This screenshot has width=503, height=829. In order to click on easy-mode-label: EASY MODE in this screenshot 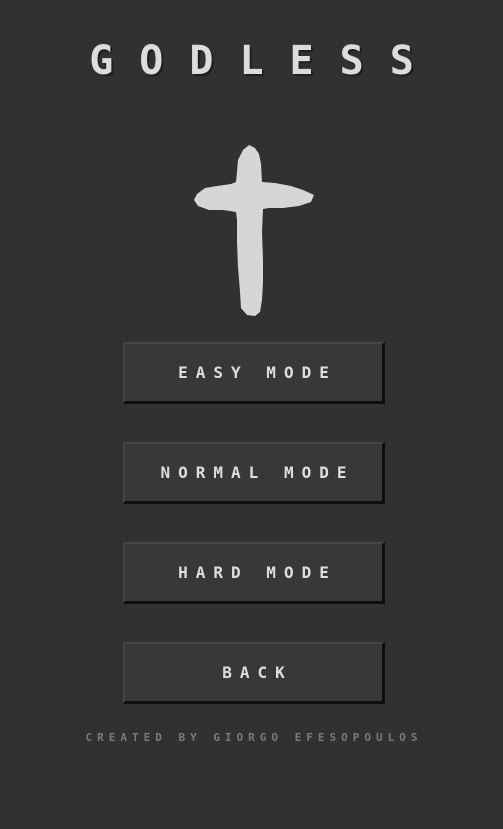, I will do `click(257, 372)`.